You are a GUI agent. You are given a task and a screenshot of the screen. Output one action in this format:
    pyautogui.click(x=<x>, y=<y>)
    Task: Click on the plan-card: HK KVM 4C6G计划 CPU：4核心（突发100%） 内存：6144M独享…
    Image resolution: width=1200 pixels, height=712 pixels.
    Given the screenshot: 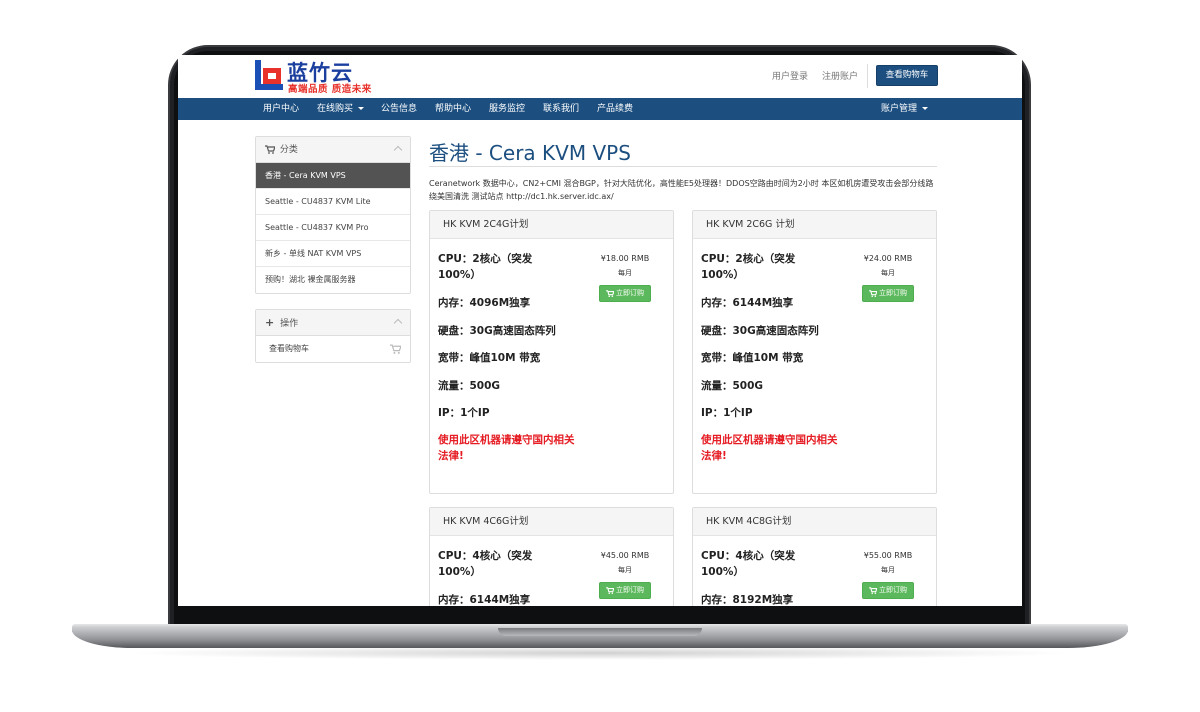 What is the action you would take?
    pyautogui.click(x=551, y=556)
    